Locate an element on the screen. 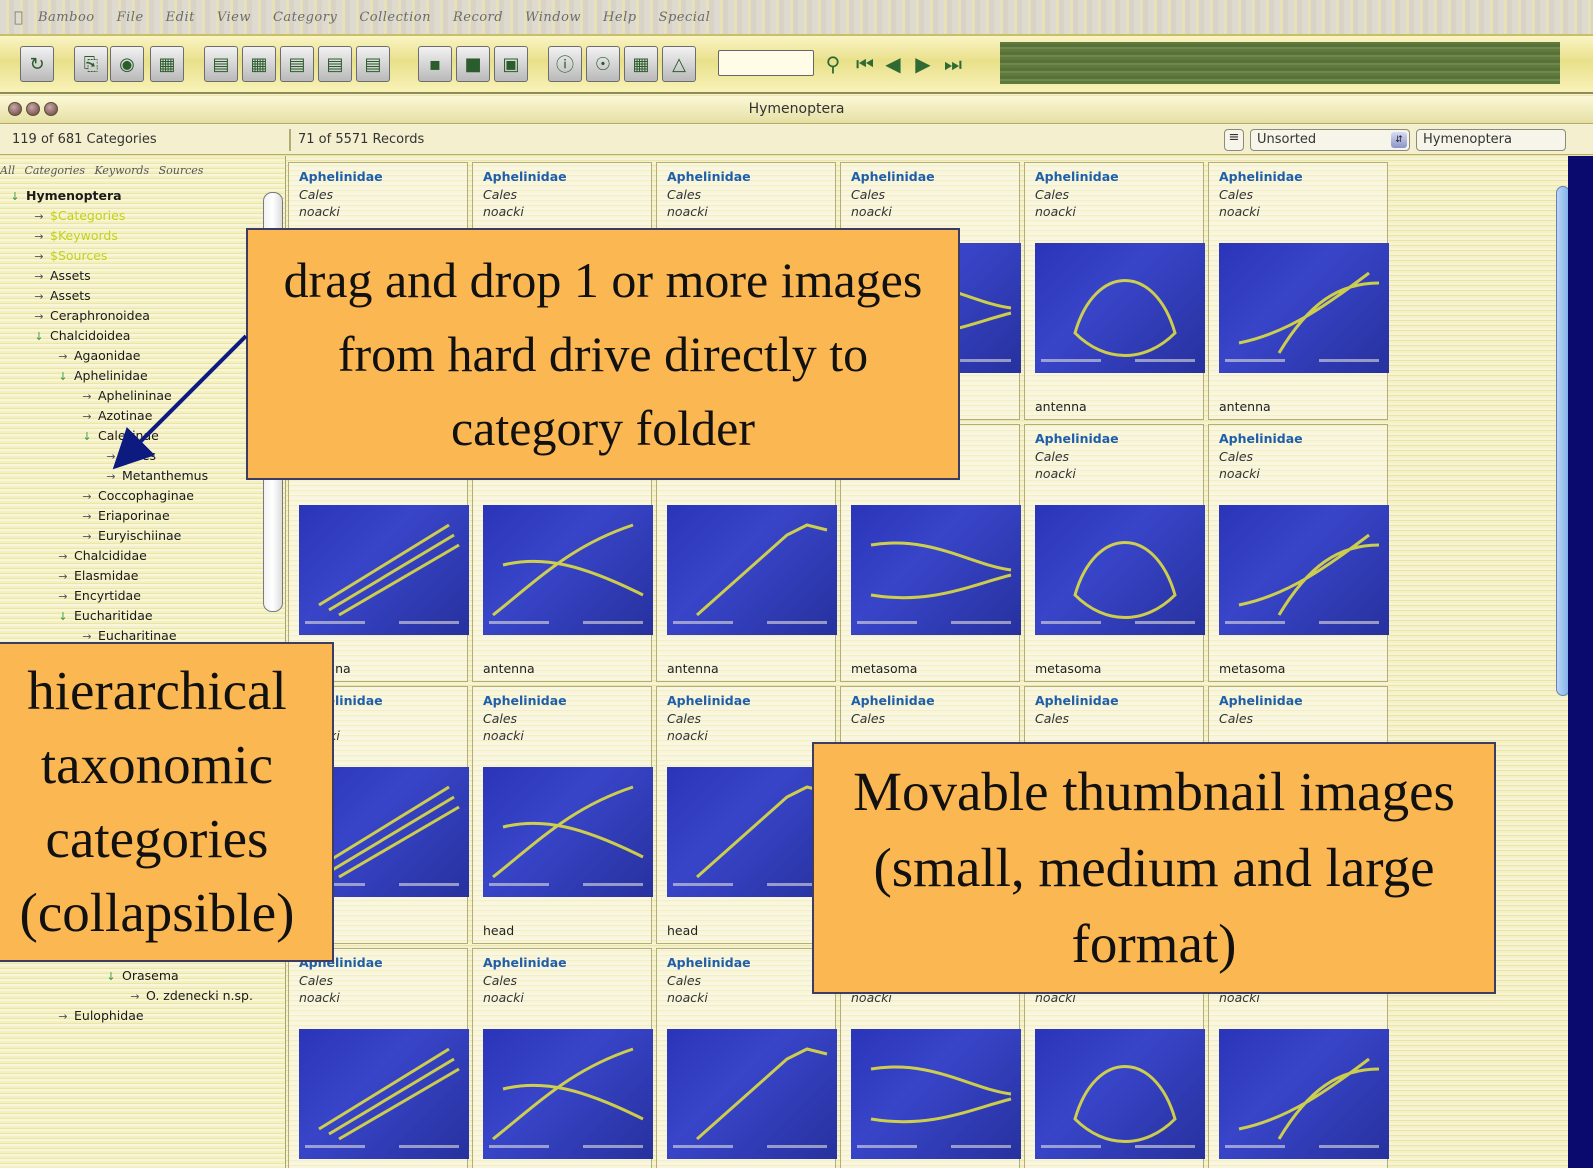 This screenshot has width=1593, height=1168. prev-icon: ◀ is located at coordinates (893, 64).